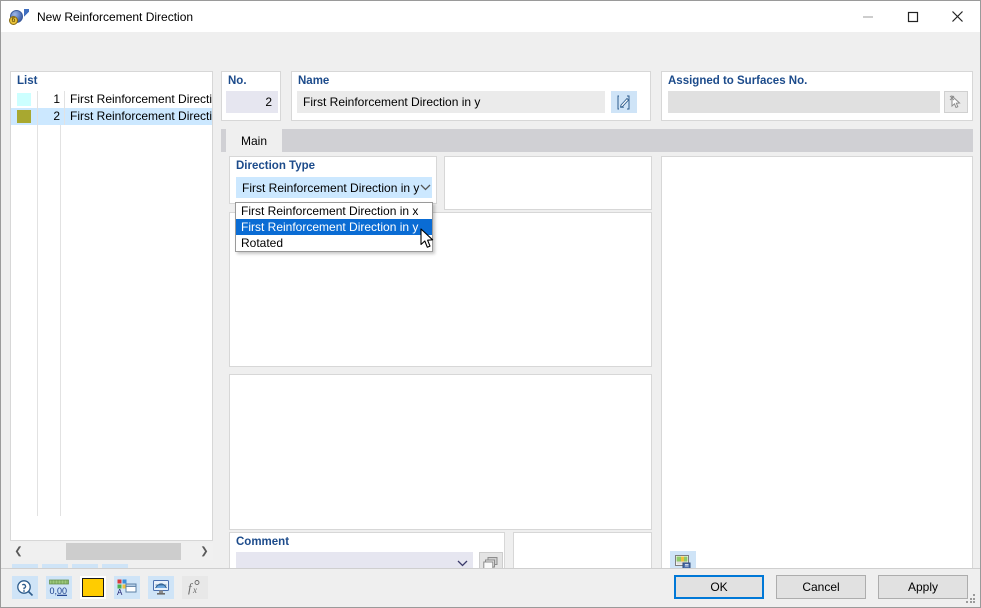 The width and height of the screenshot is (981, 608). I want to click on tab-main: Main, so click(254, 140).